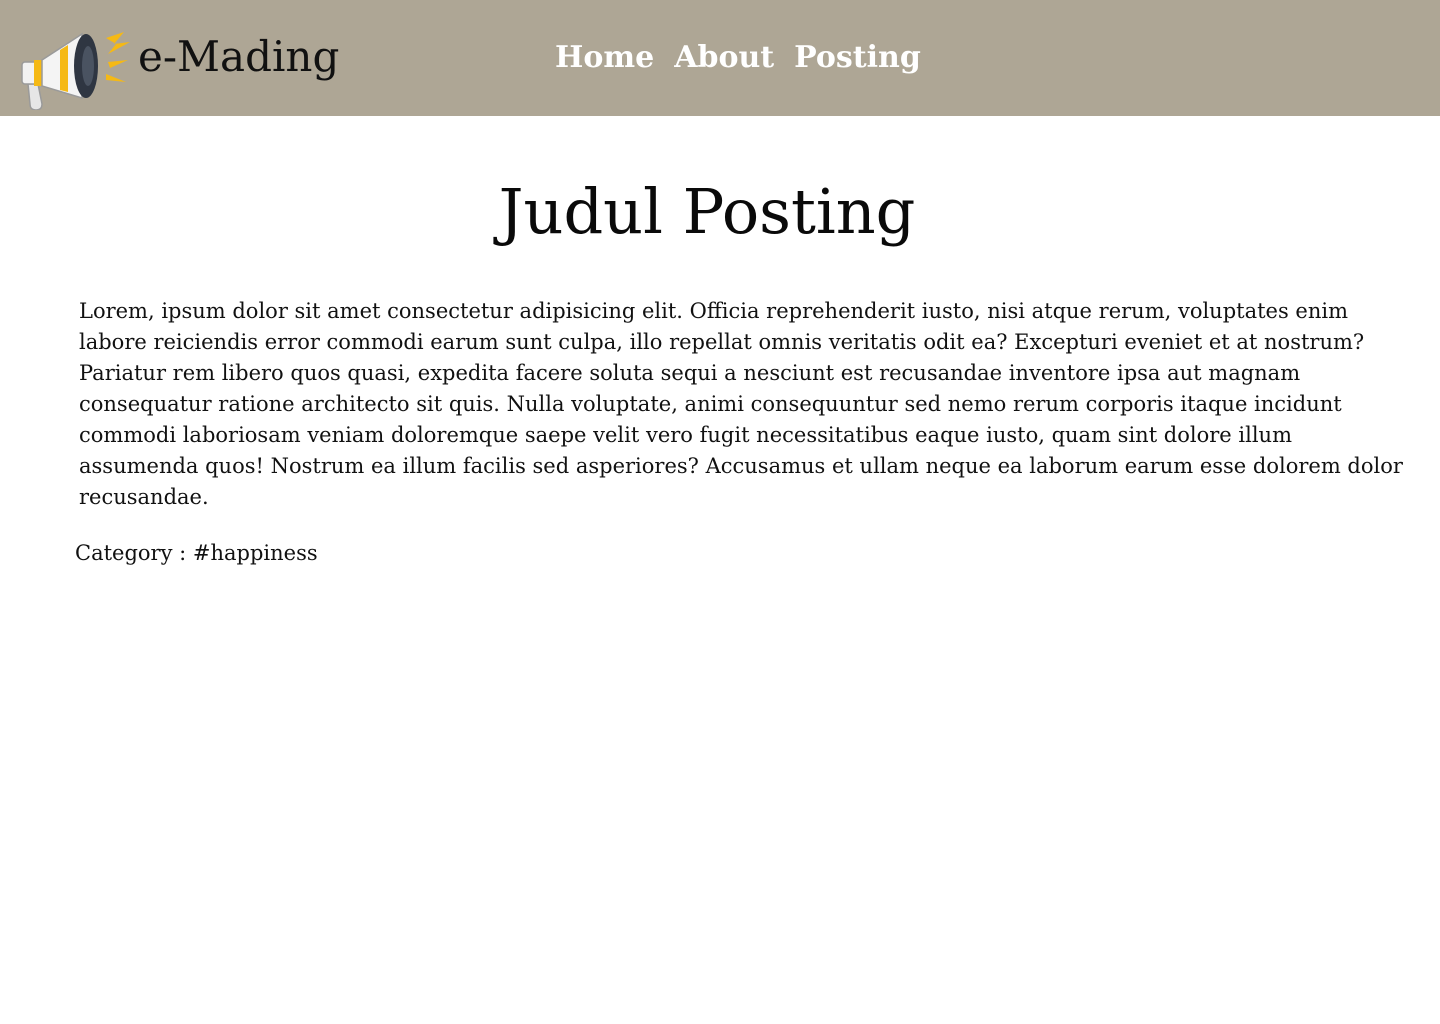 This screenshot has height=1024, width=1440. I want to click on nav-about-link: About, so click(724, 58).